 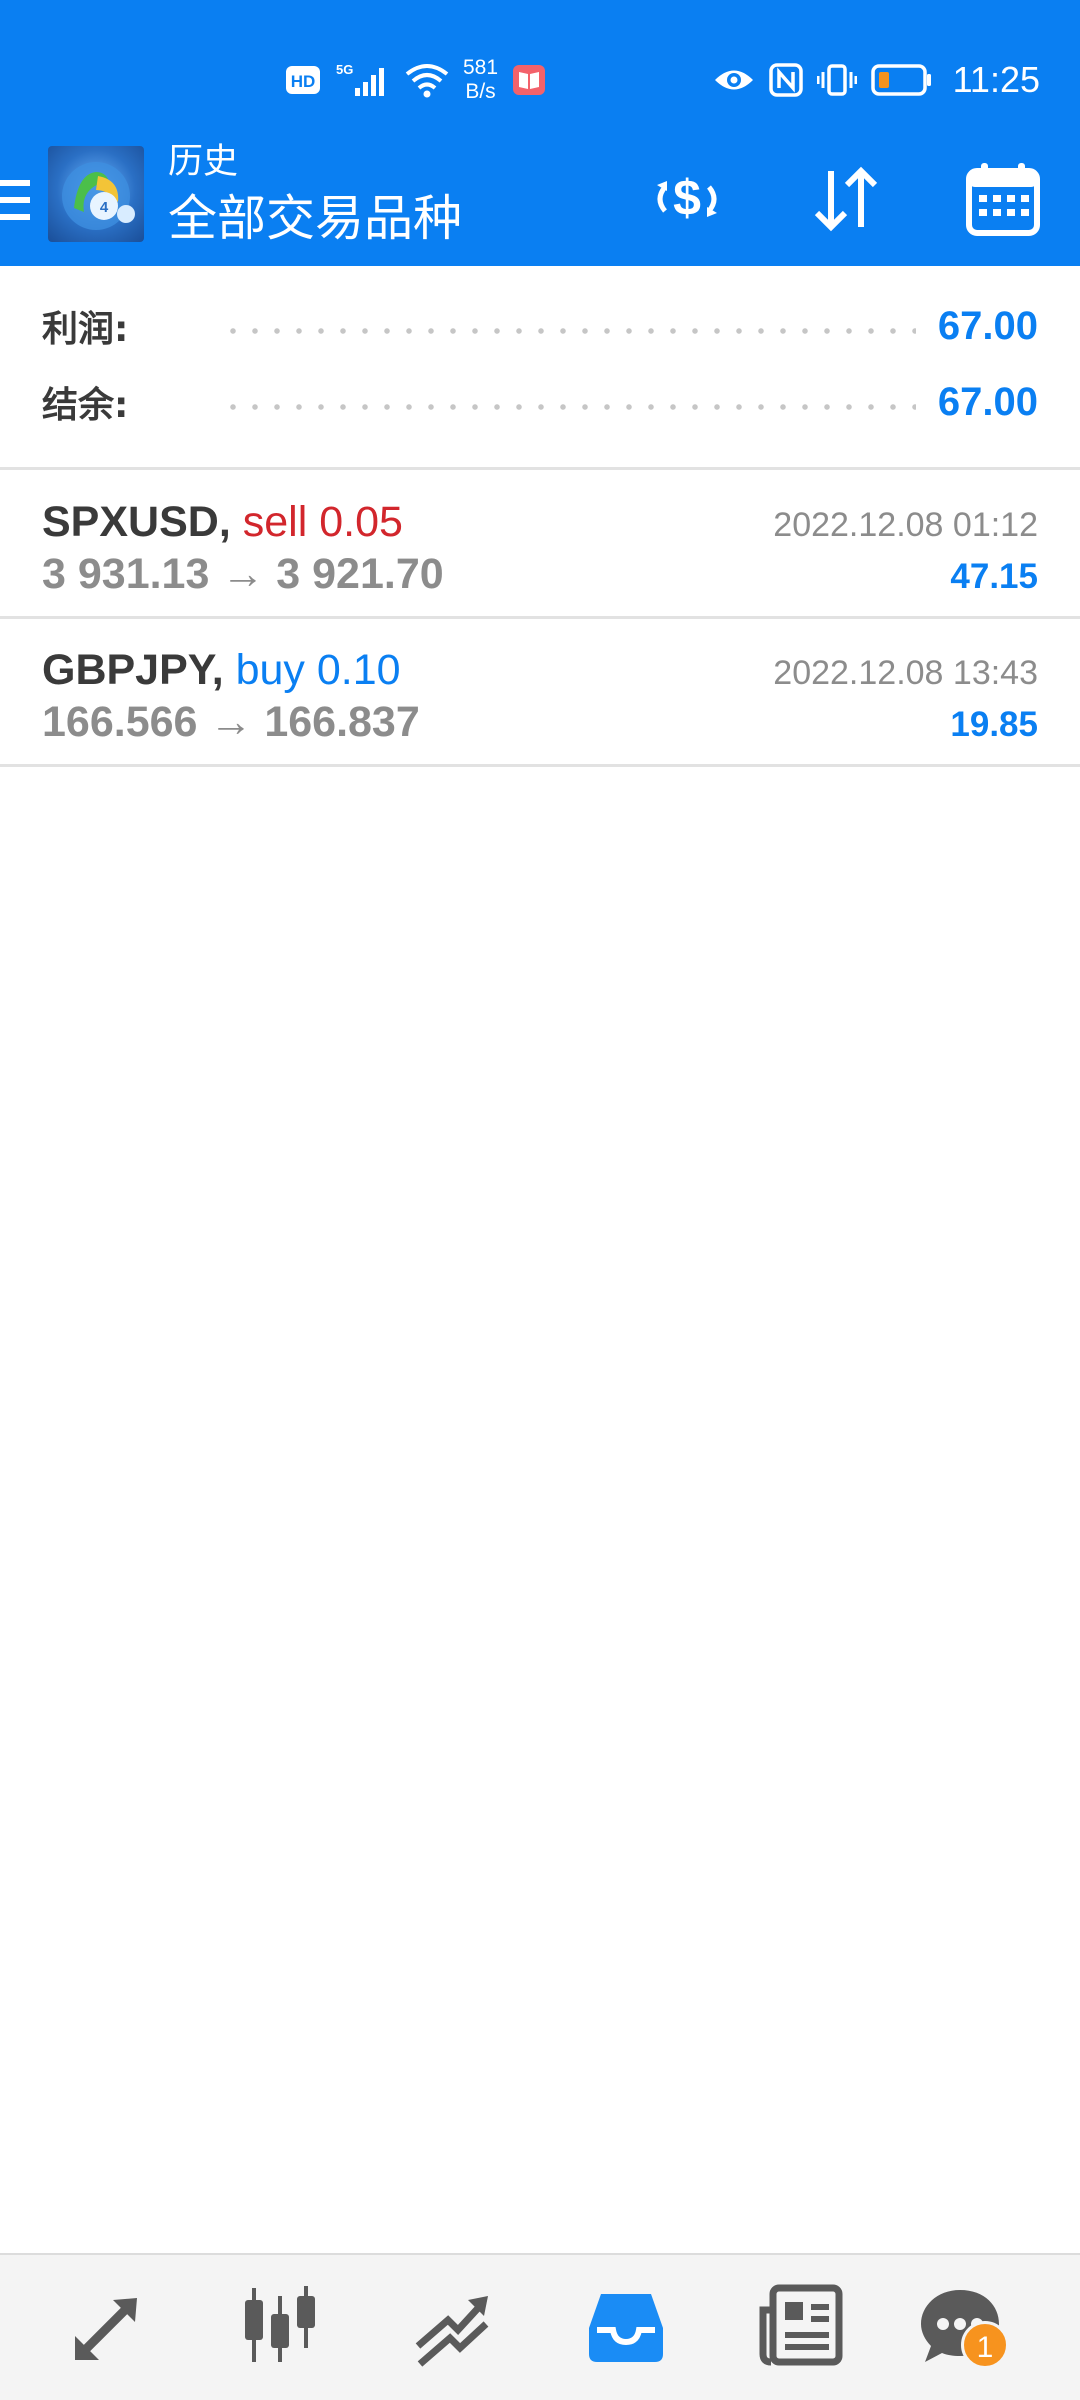 I want to click on hd-icon: HD, so click(x=303, y=80).